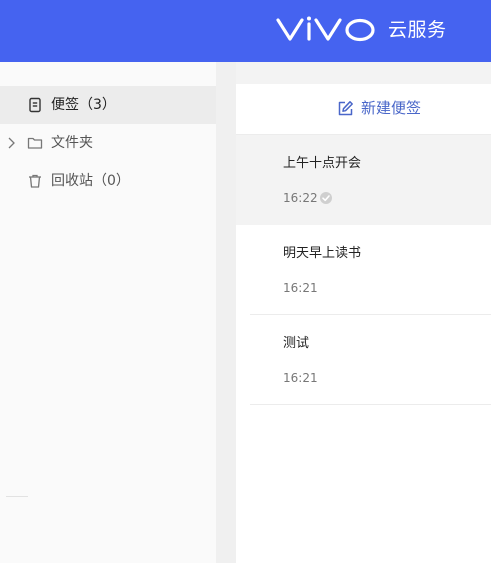  What do you see at coordinates (363, 360) in the screenshot?
I see `note-list-item: 测试 16:21` at bounding box center [363, 360].